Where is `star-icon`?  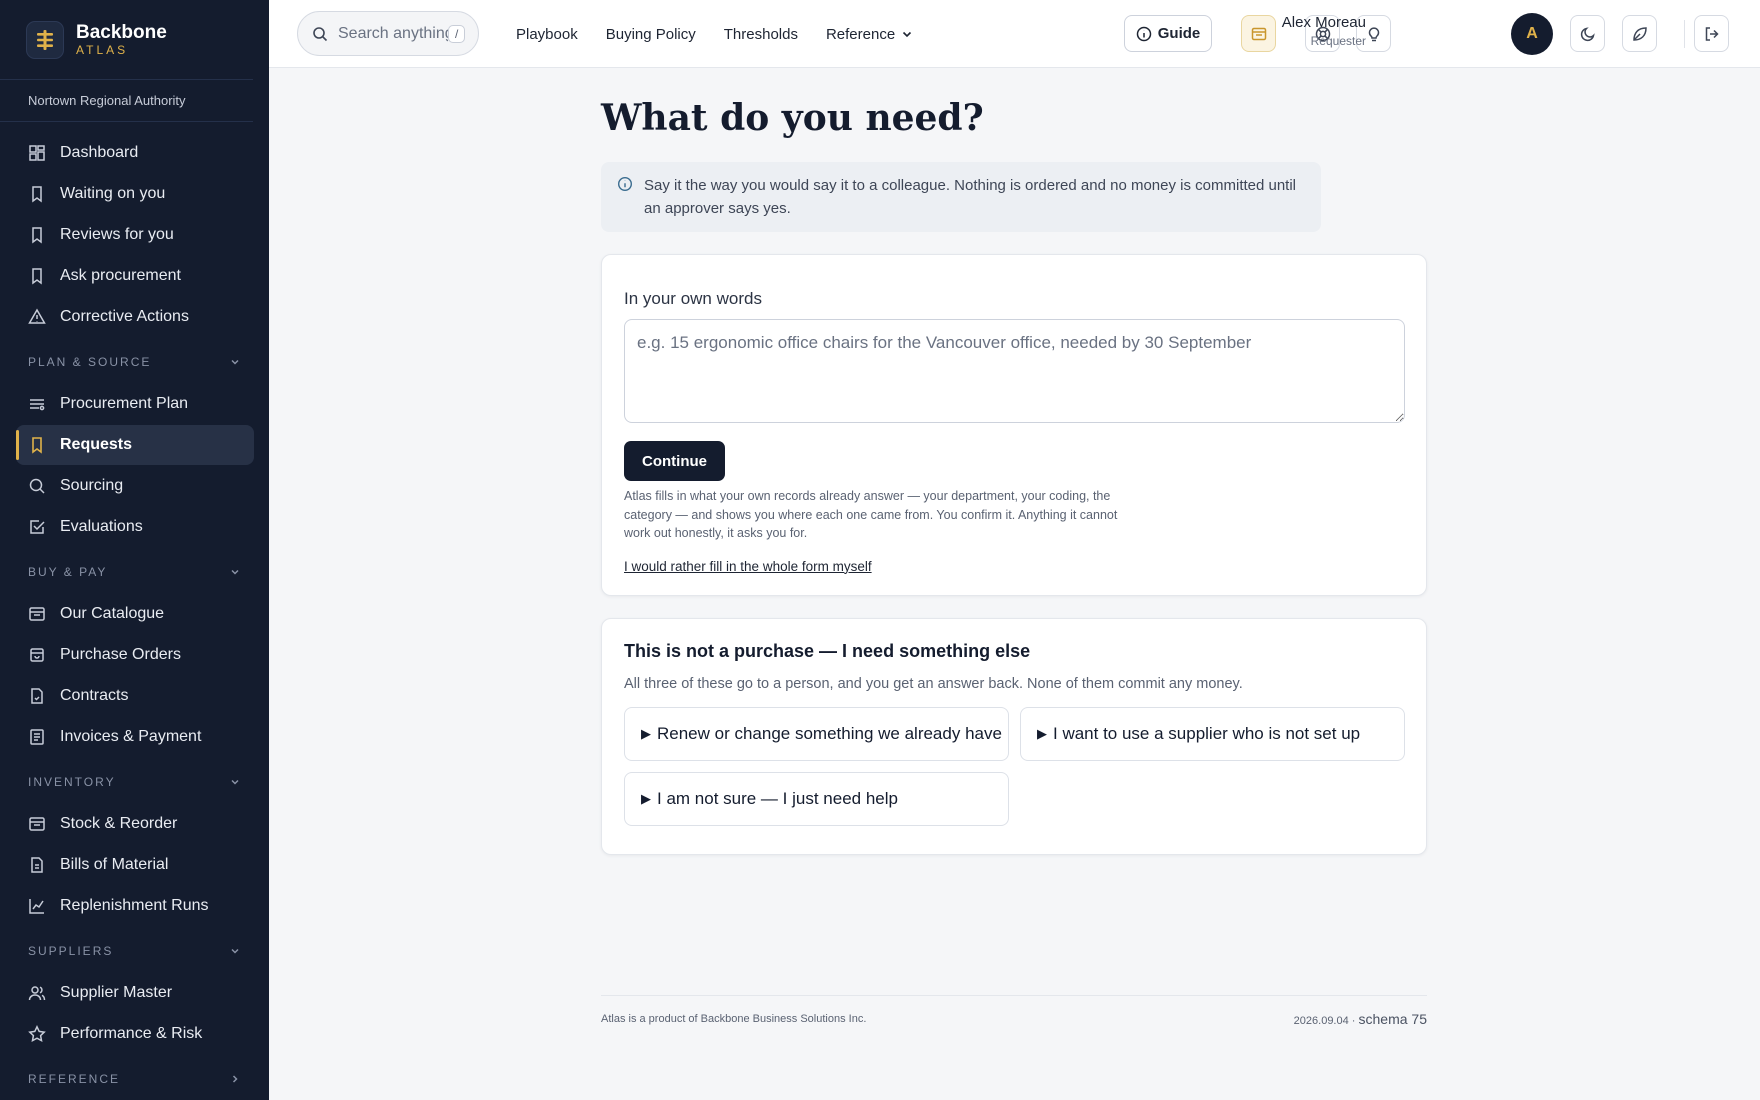
star-icon is located at coordinates (37, 1034).